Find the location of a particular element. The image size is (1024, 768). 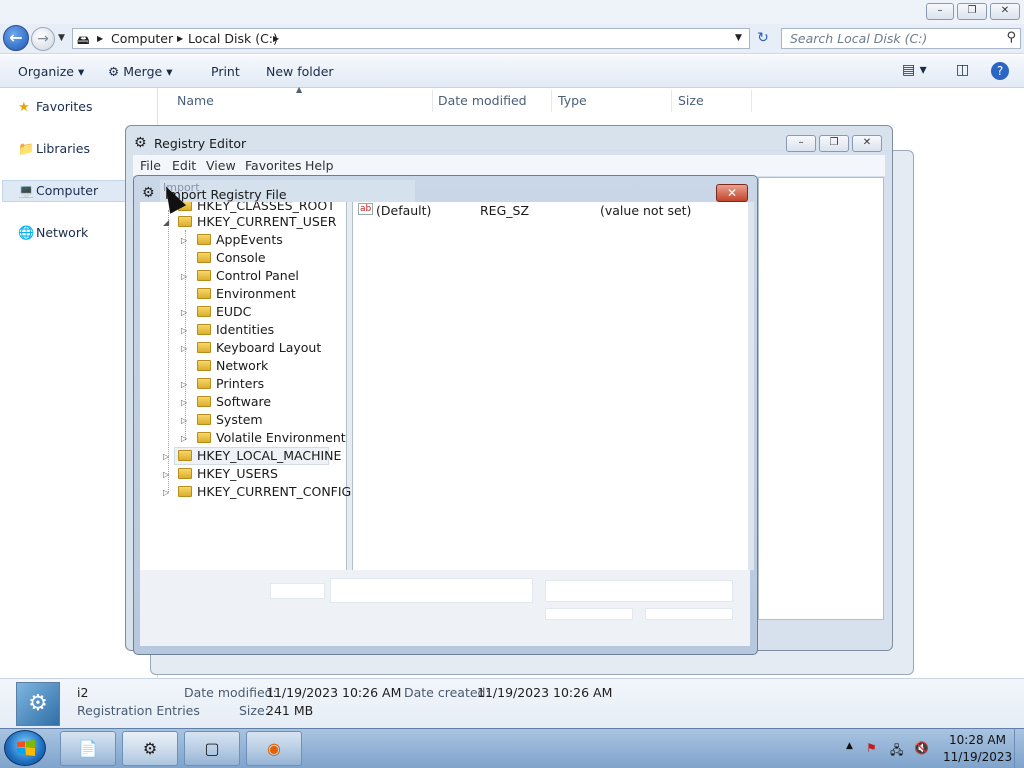

regedit-maximize-button: ❐ is located at coordinates (834, 143).